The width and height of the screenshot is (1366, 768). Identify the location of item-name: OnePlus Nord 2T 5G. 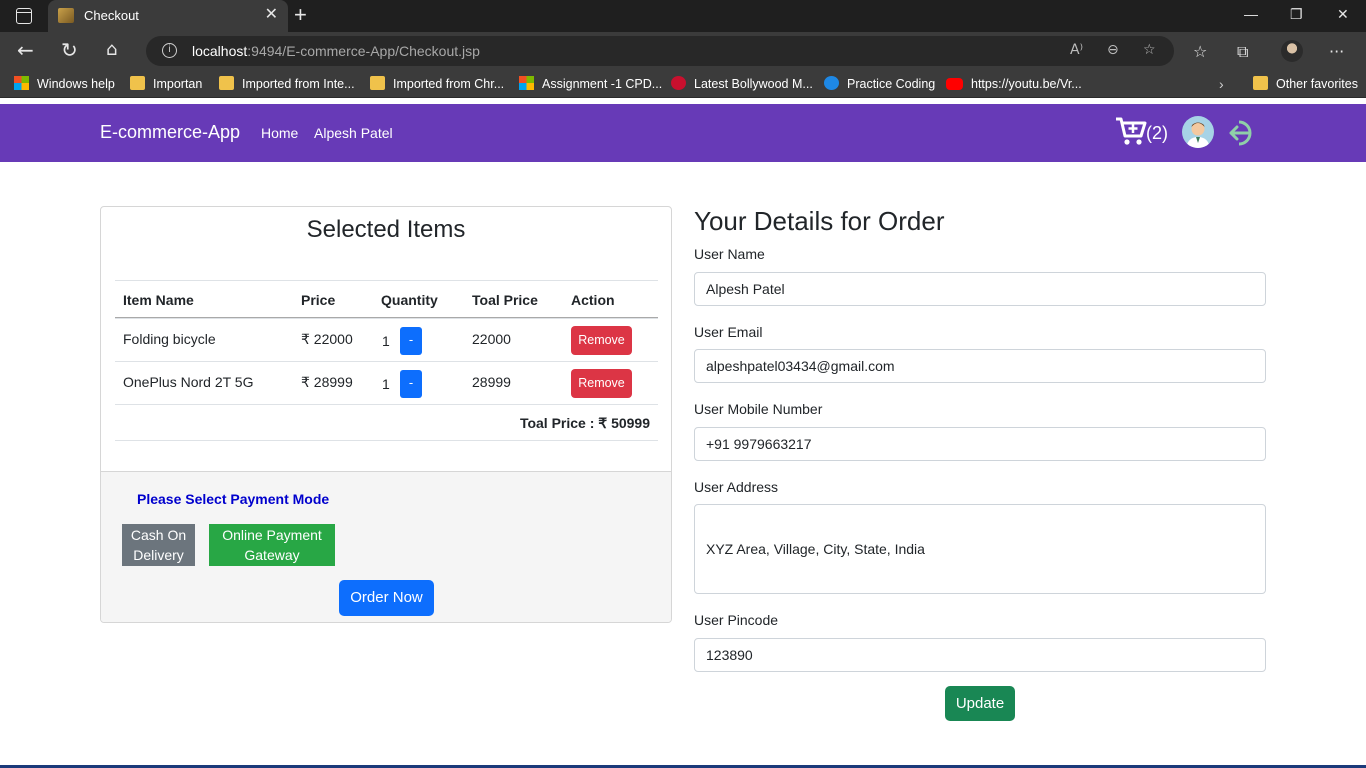
(188, 382).